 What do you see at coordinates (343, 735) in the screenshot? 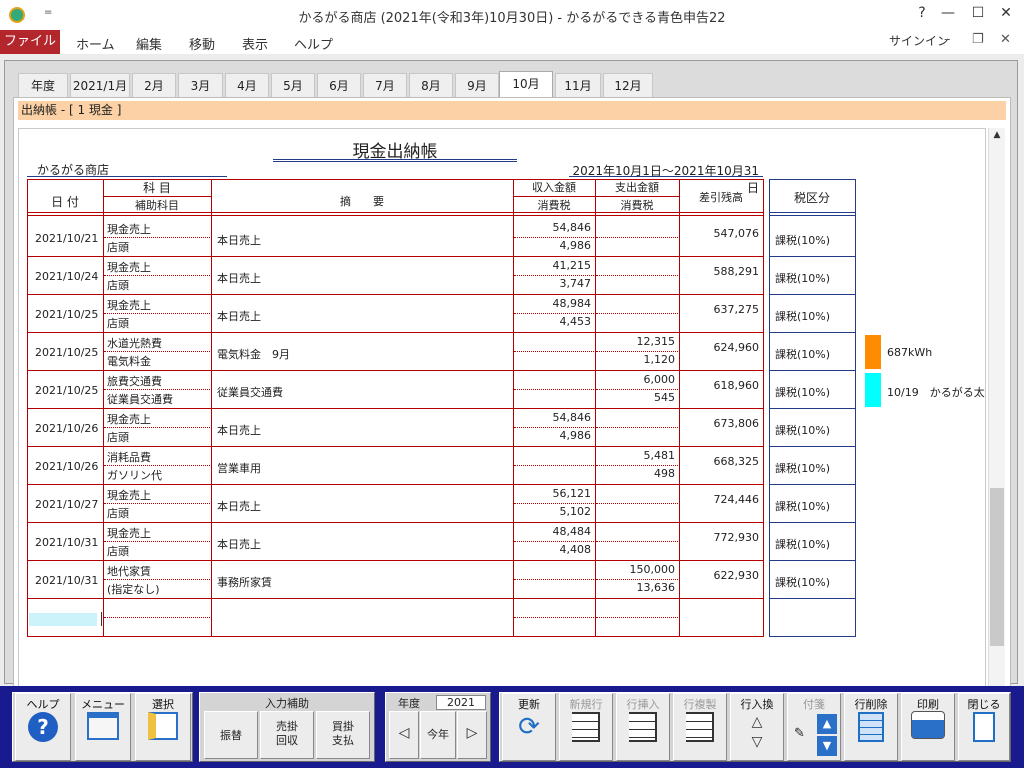
I see `ap-pay-button: 買掛 支払` at bounding box center [343, 735].